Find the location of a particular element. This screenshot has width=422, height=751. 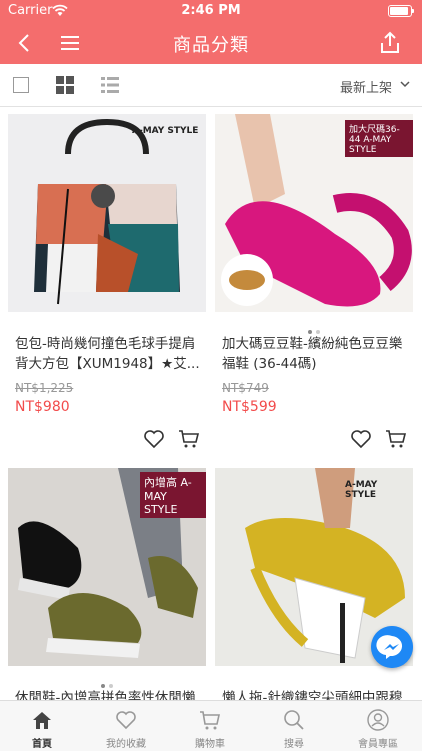

product-image is located at coordinates (107, 213).